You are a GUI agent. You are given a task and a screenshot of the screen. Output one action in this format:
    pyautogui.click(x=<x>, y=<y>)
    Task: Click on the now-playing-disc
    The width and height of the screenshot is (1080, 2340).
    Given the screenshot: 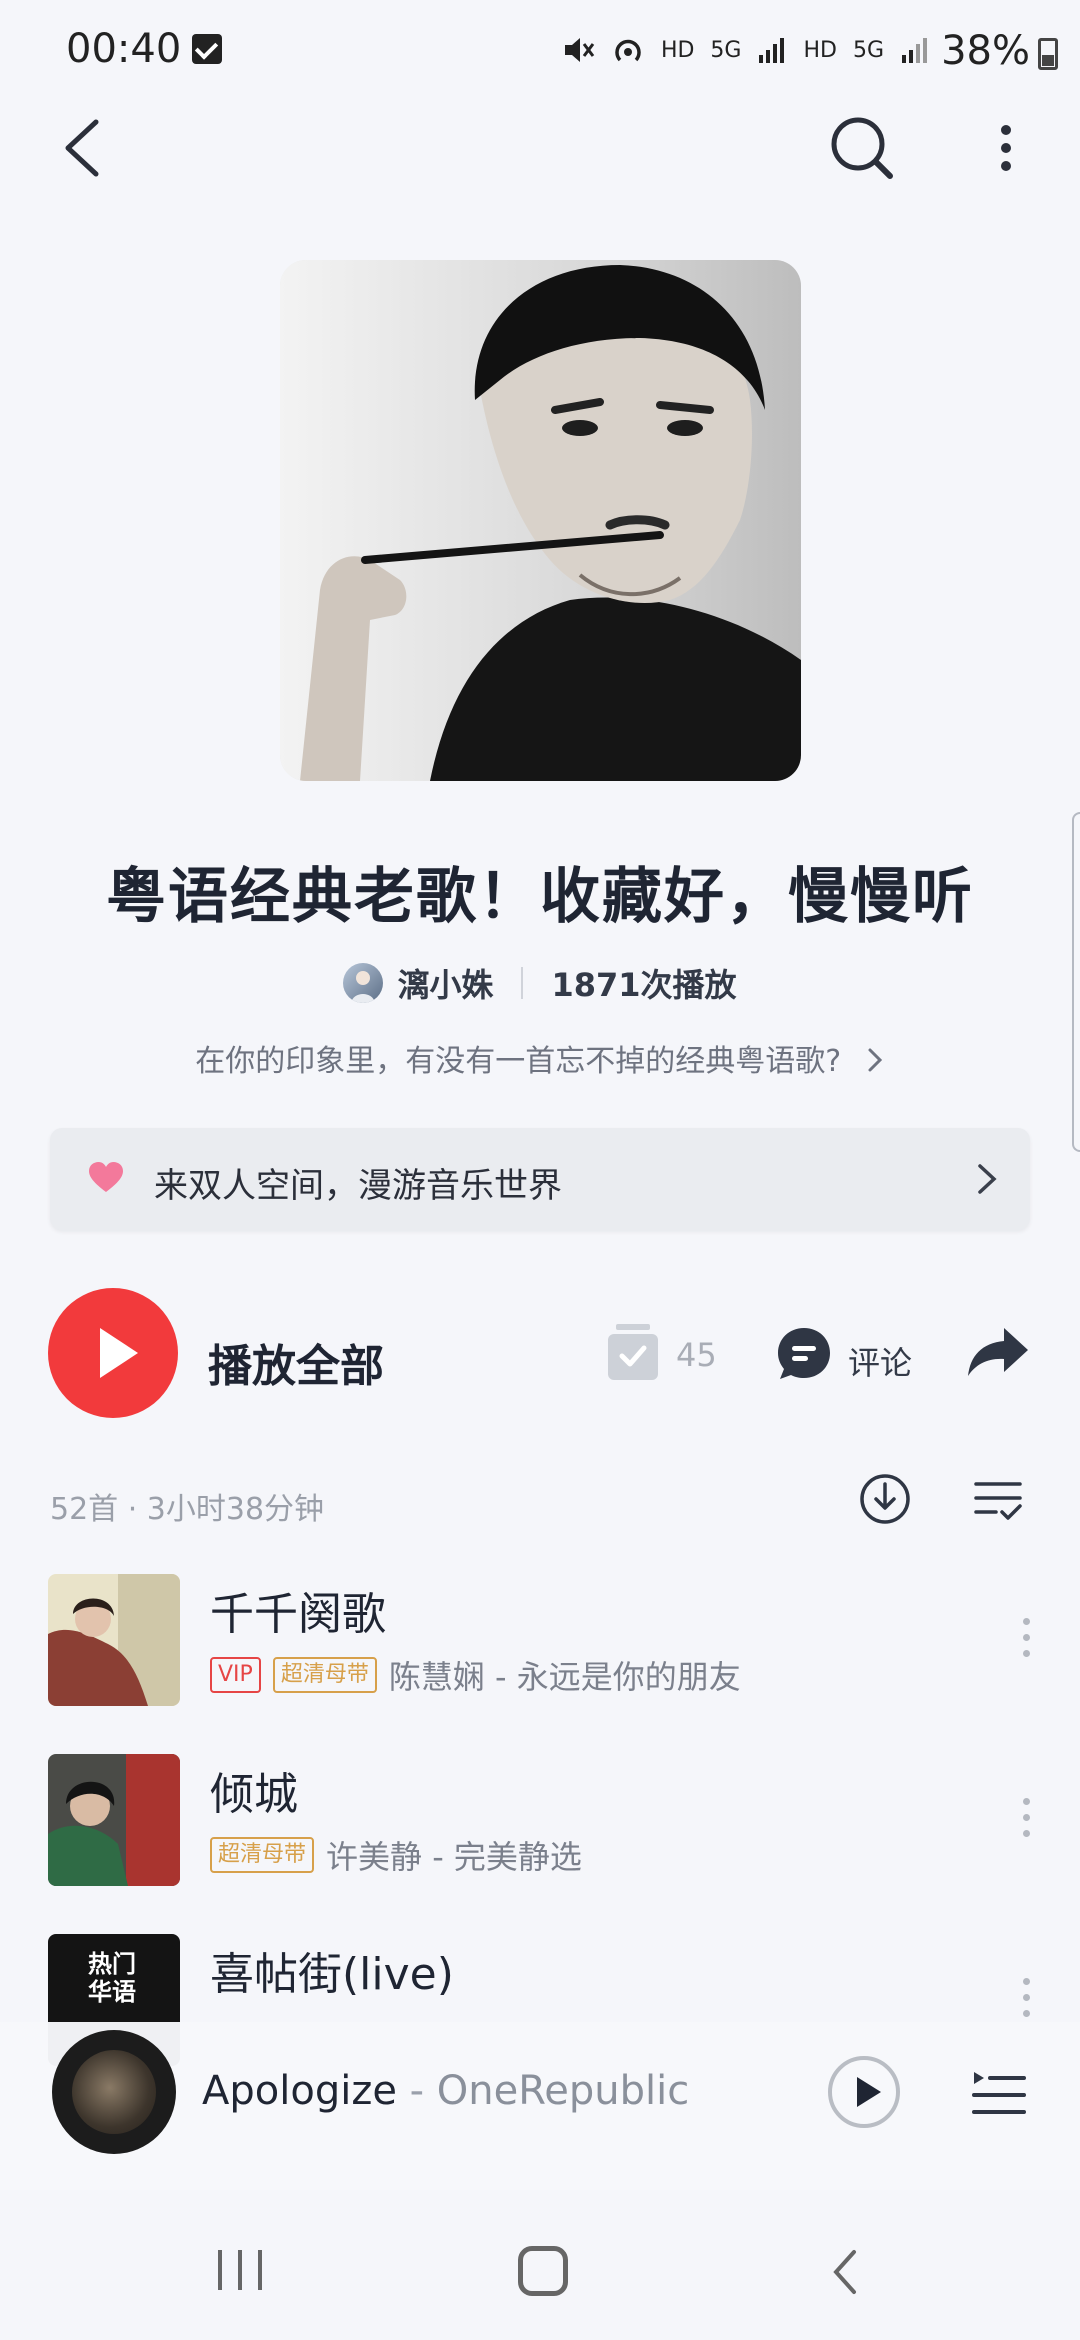 What is the action you would take?
    pyautogui.click(x=114, y=2092)
    